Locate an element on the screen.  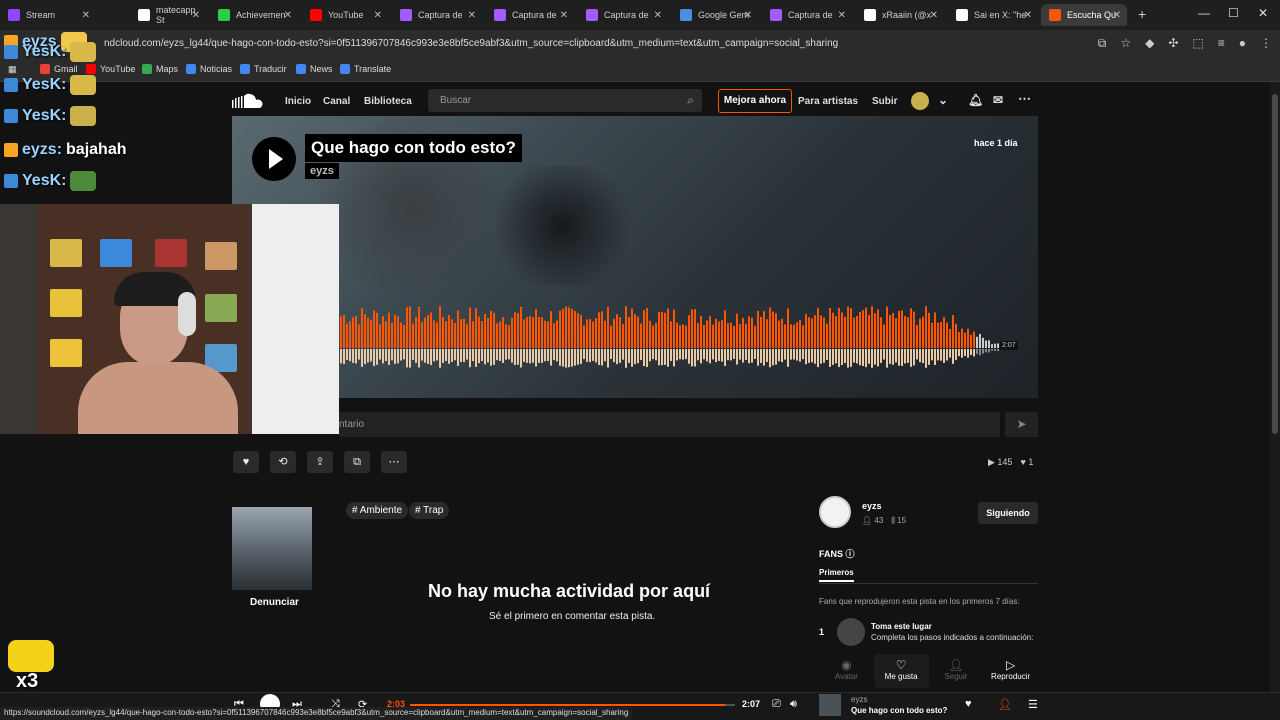
browser-tab: matecapp St ✕ is located at coordinates (168, 15).